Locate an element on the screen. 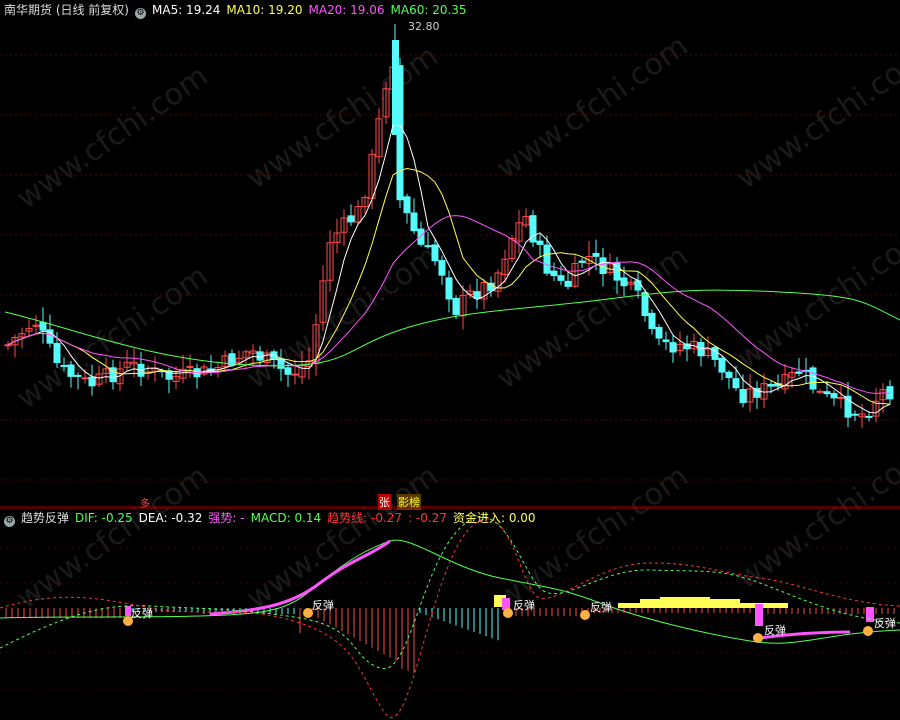 This screenshot has width=900, height=720. strong-line is located at coordinates (300, 577).